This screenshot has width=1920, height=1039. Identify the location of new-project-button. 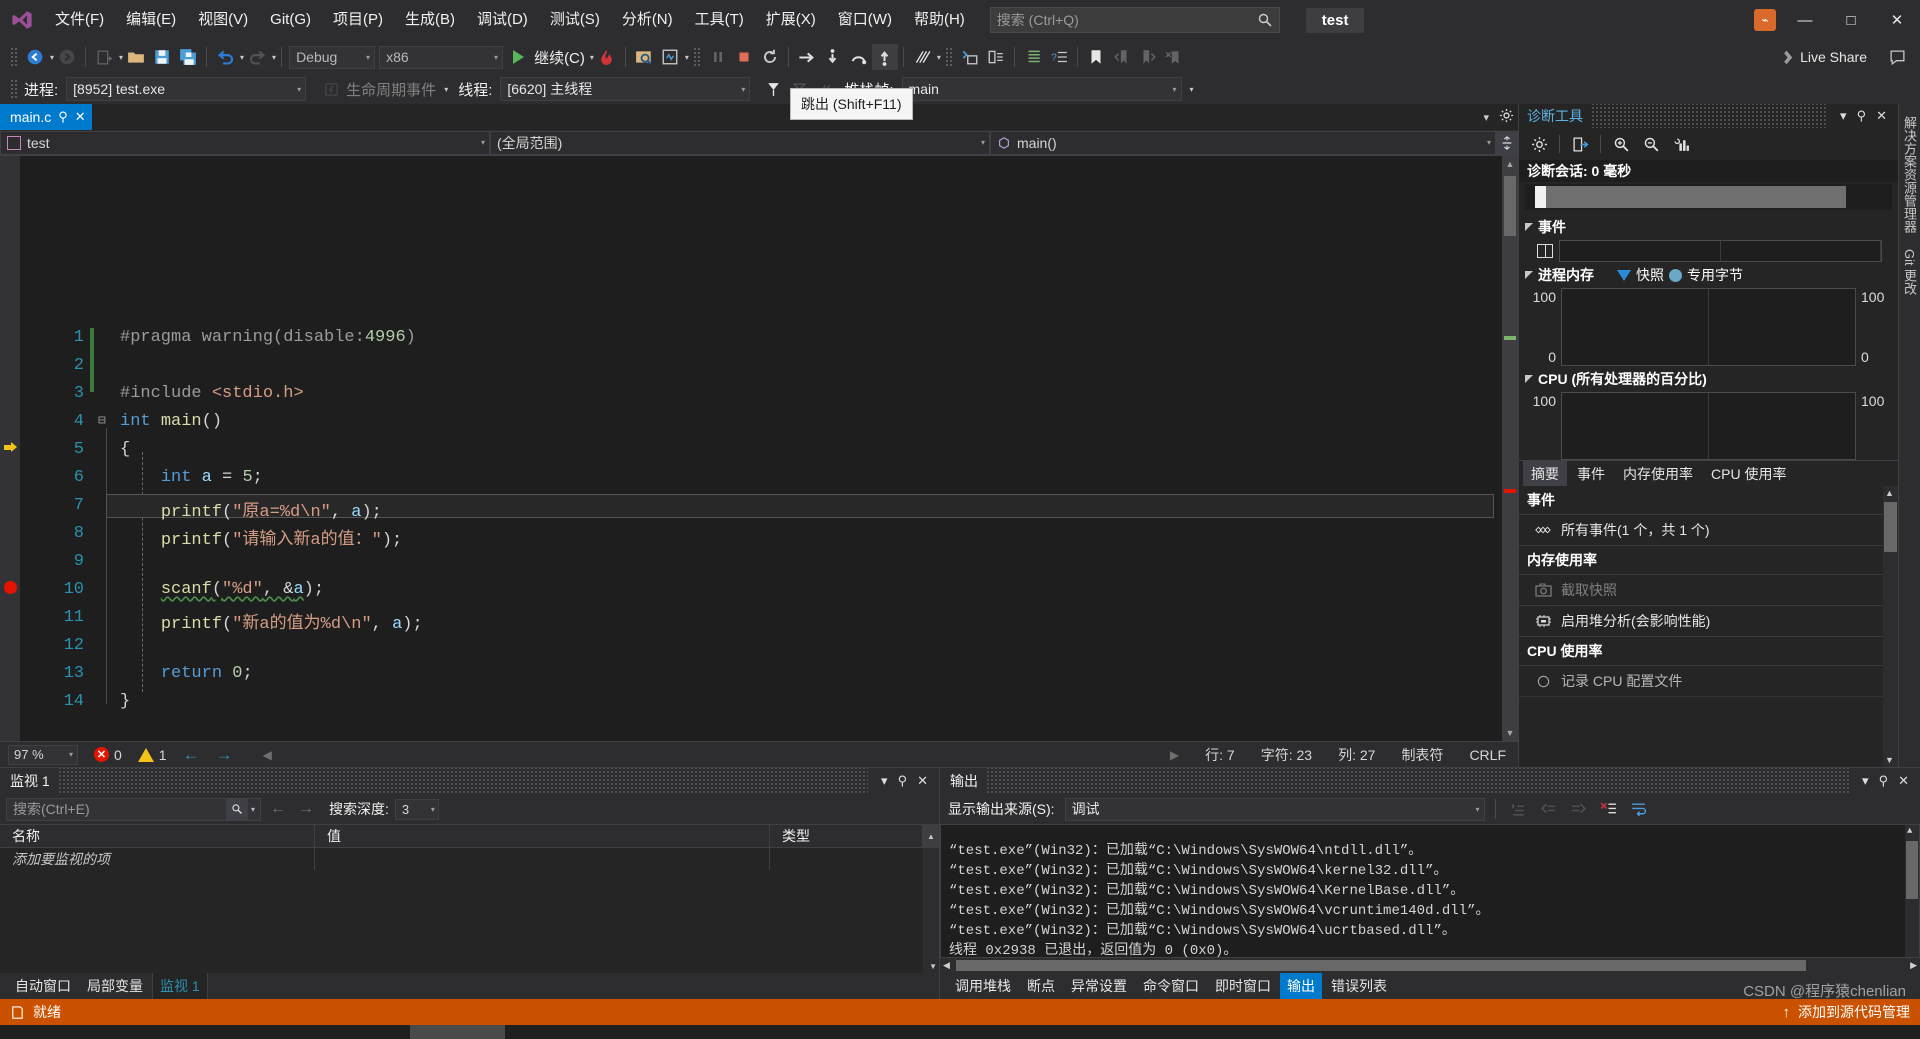
(104, 57).